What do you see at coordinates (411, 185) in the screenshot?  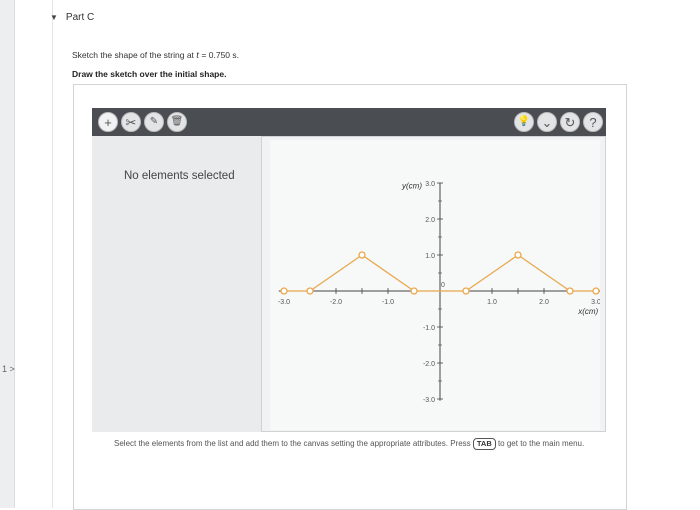 I see `y-axis-label: y(cm)` at bounding box center [411, 185].